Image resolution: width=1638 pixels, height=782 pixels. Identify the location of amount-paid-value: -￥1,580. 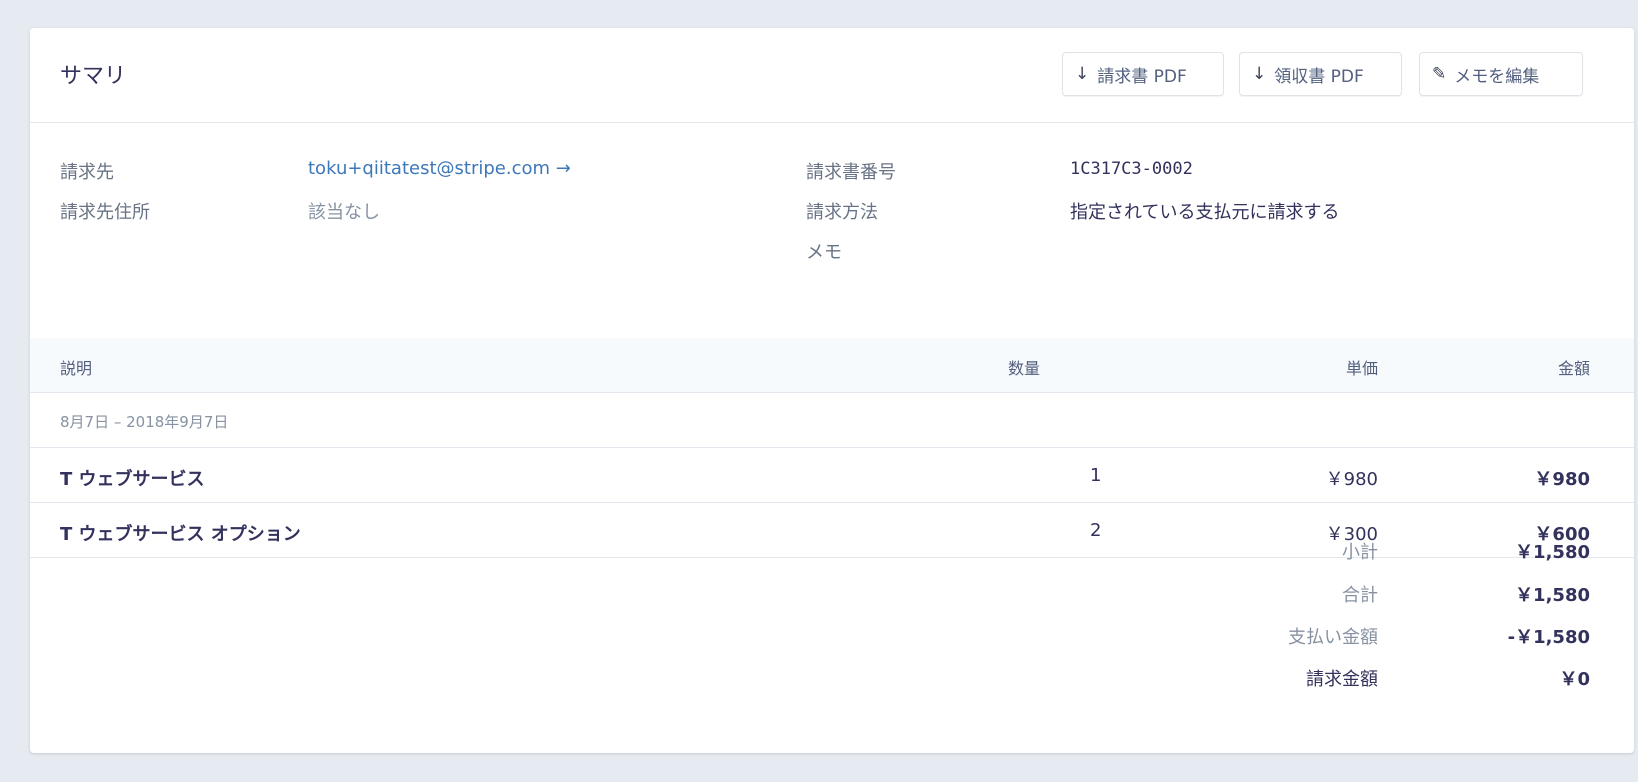
(1548, 637).